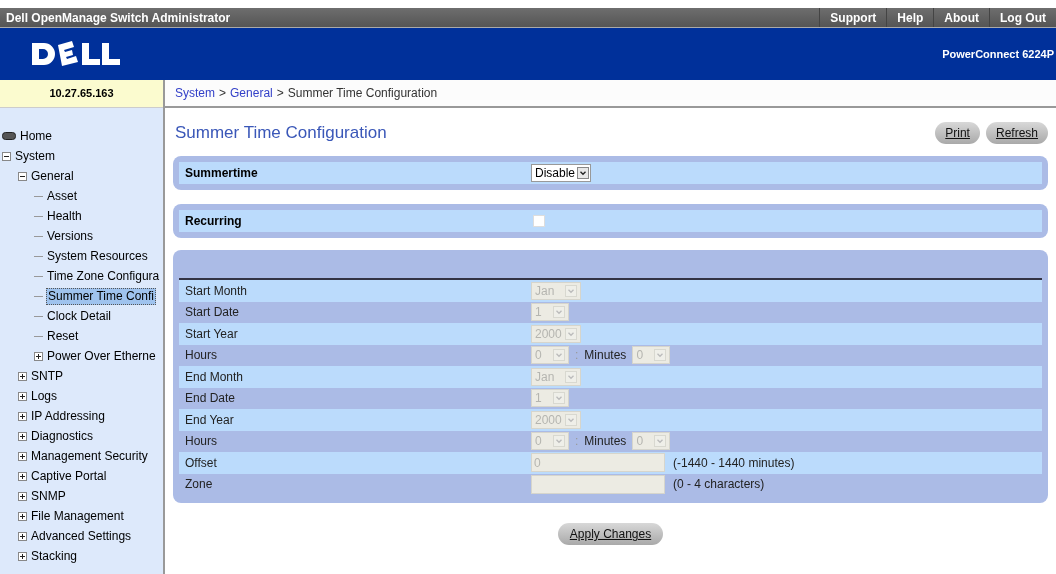 Image resolution: width=1056 pixels, height=574 pixels. I want to click on field-label: Recurring, so click(213, 221).